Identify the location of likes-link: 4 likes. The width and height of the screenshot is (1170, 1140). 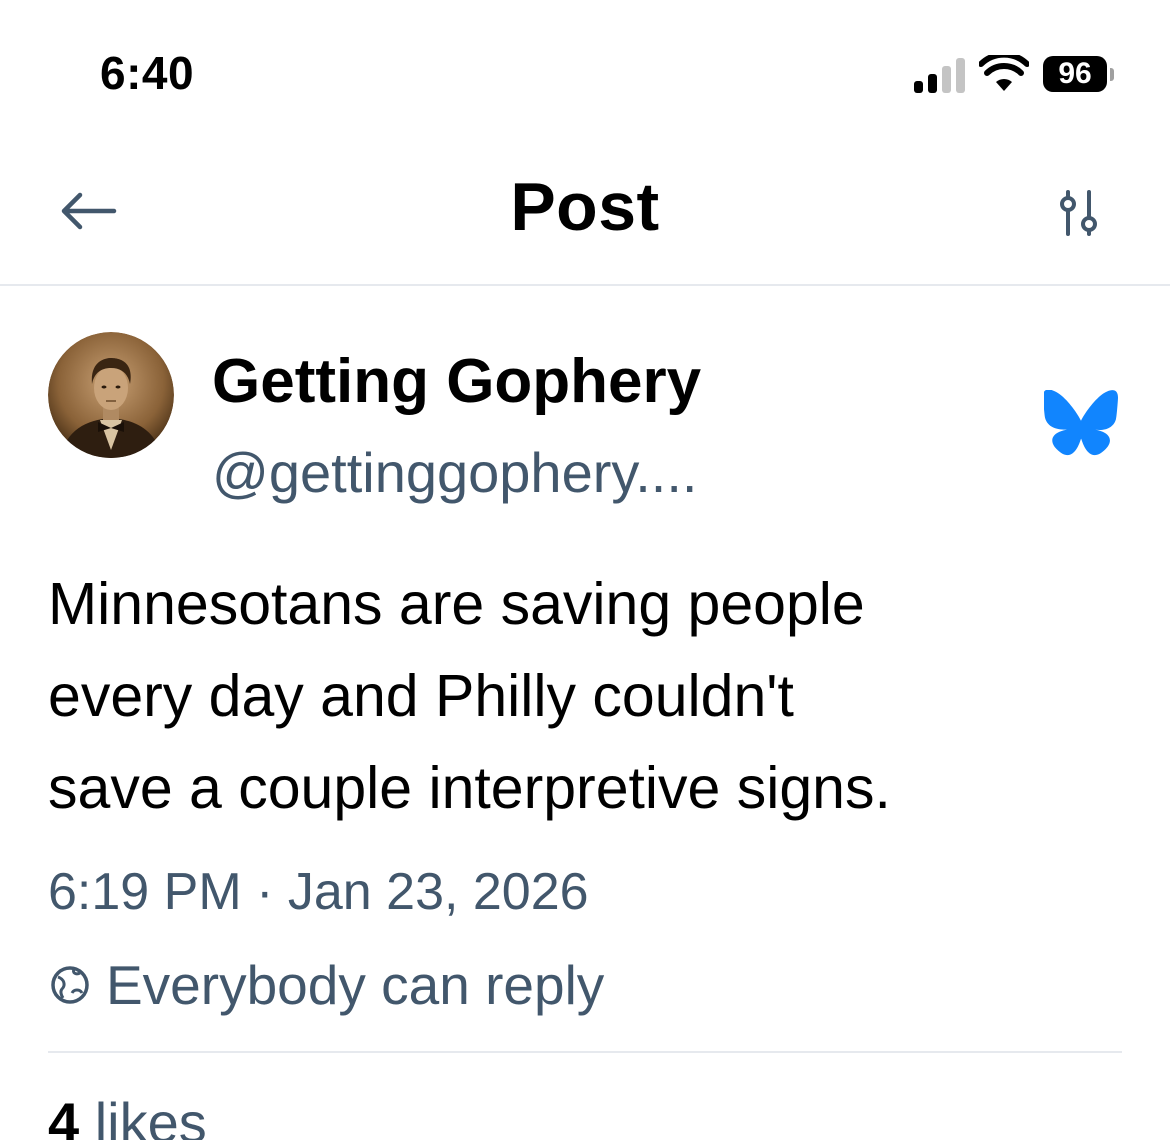
(127, 1115).